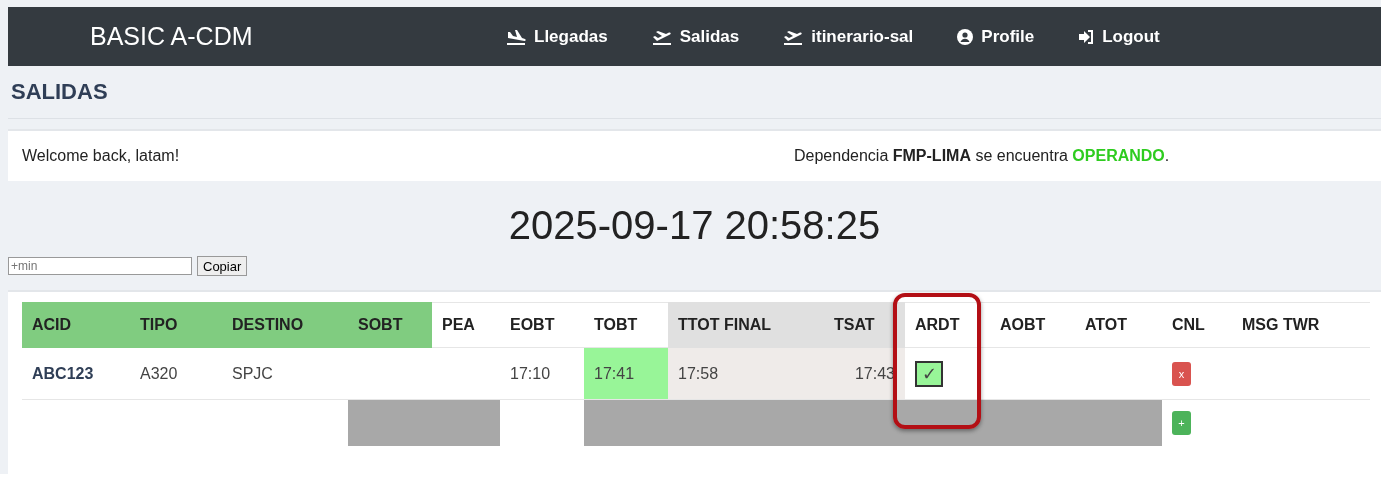  What do you see at coordinates (285, 325) in the screenshot?
I see `column-header: DESTINO` at bounding box center [285, 325].